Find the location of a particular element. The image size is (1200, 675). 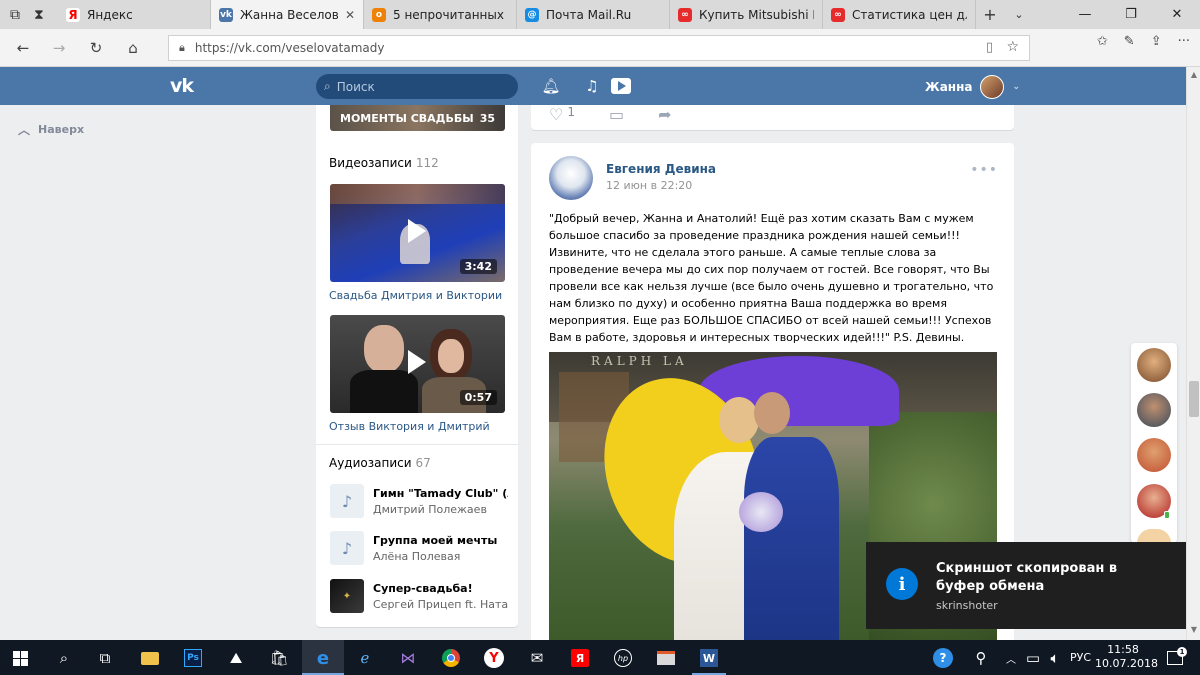

back-to-top-link: ︿ Наверх is located at coordinates (51, 129).